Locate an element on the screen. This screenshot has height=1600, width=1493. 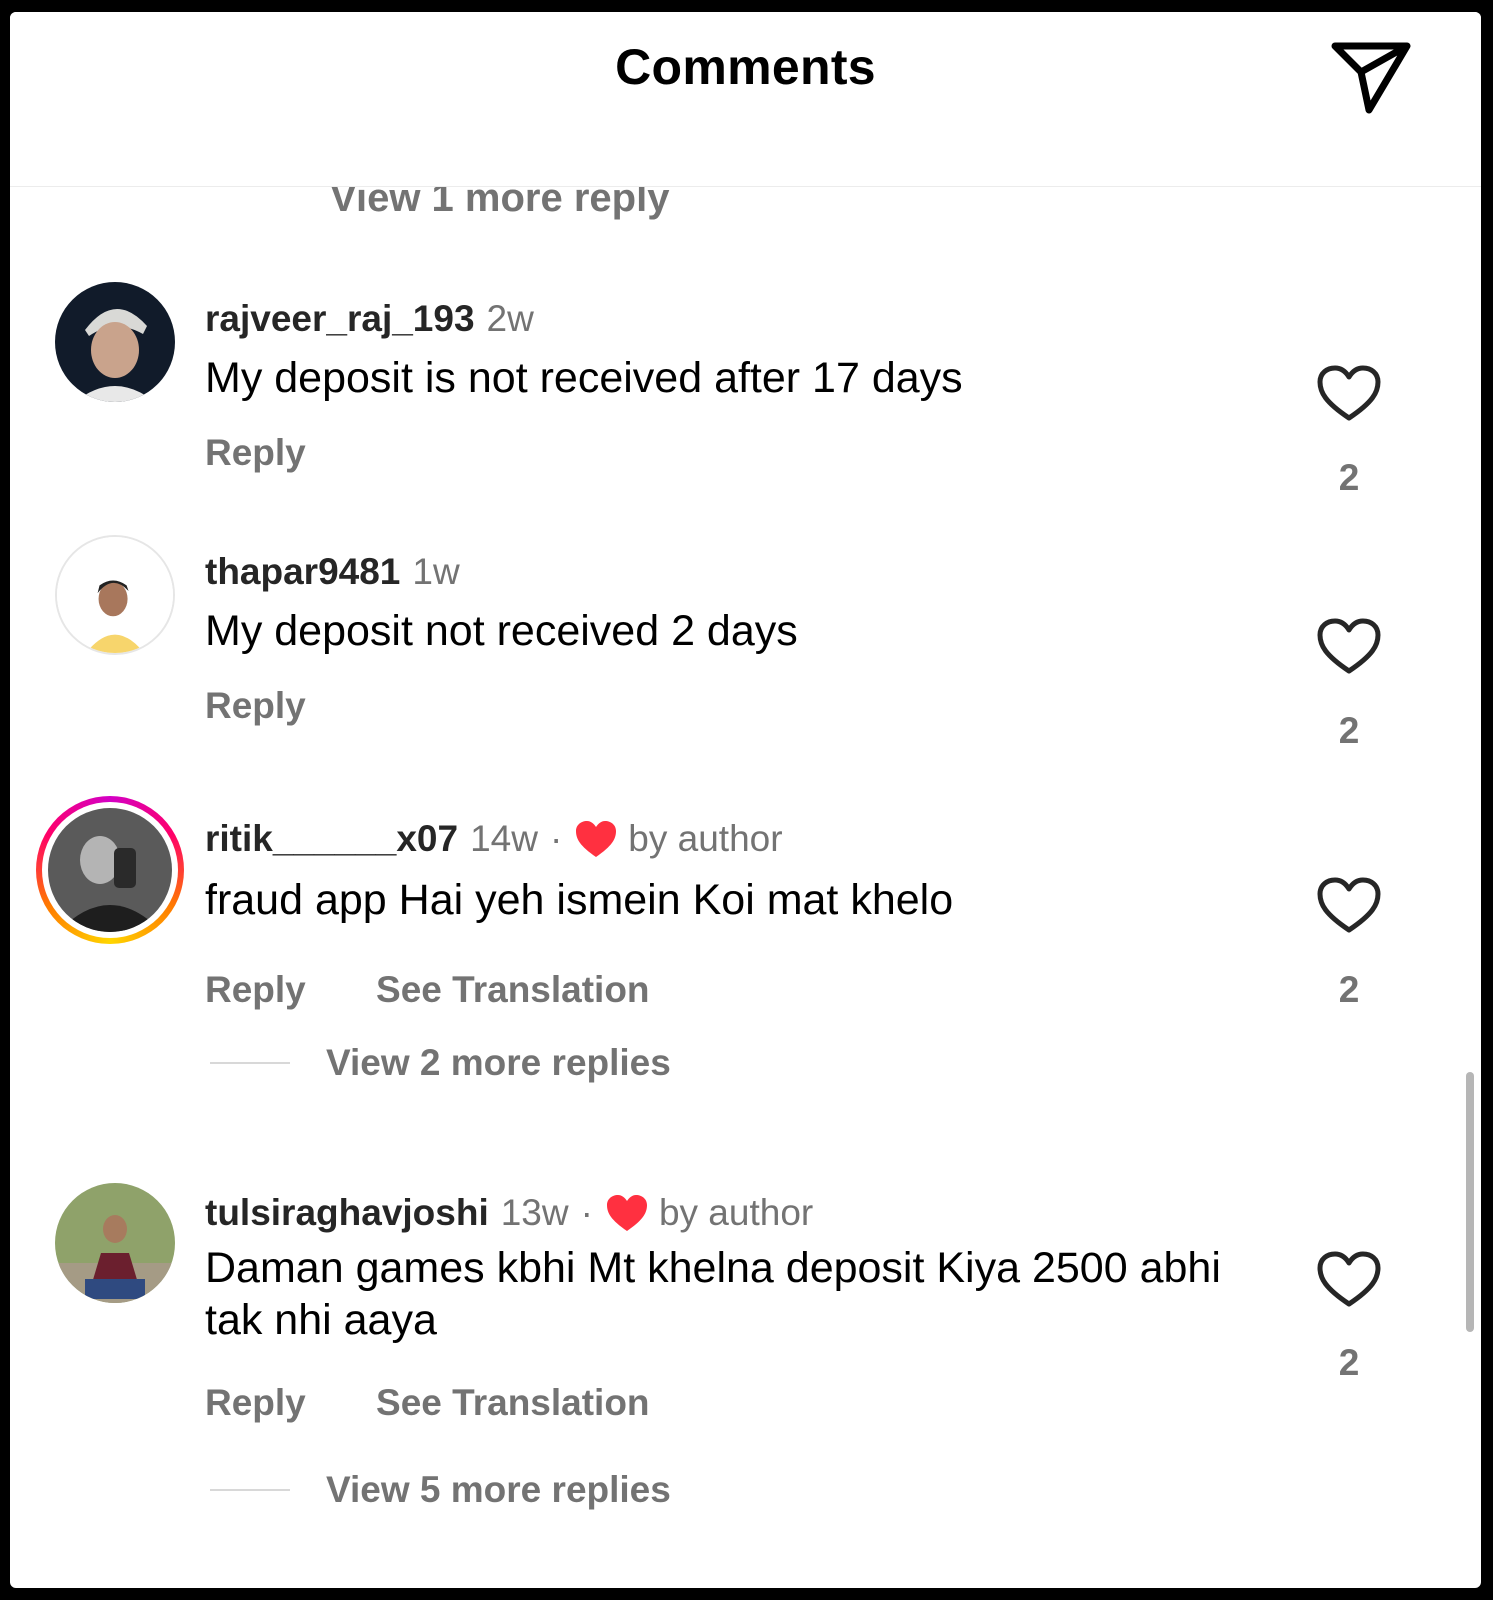
view-more-replies: View 5 more replies is located at coordinates (440, 1490).